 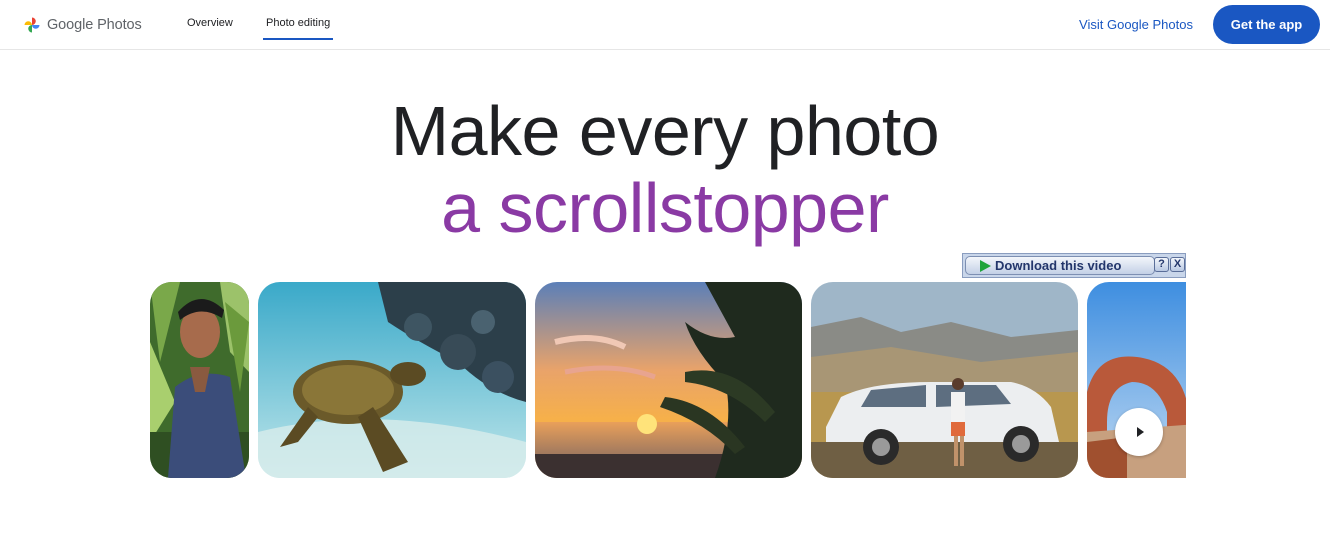 I want to click on get-the-app-button: Get the app, so click(x=1266, y=24).